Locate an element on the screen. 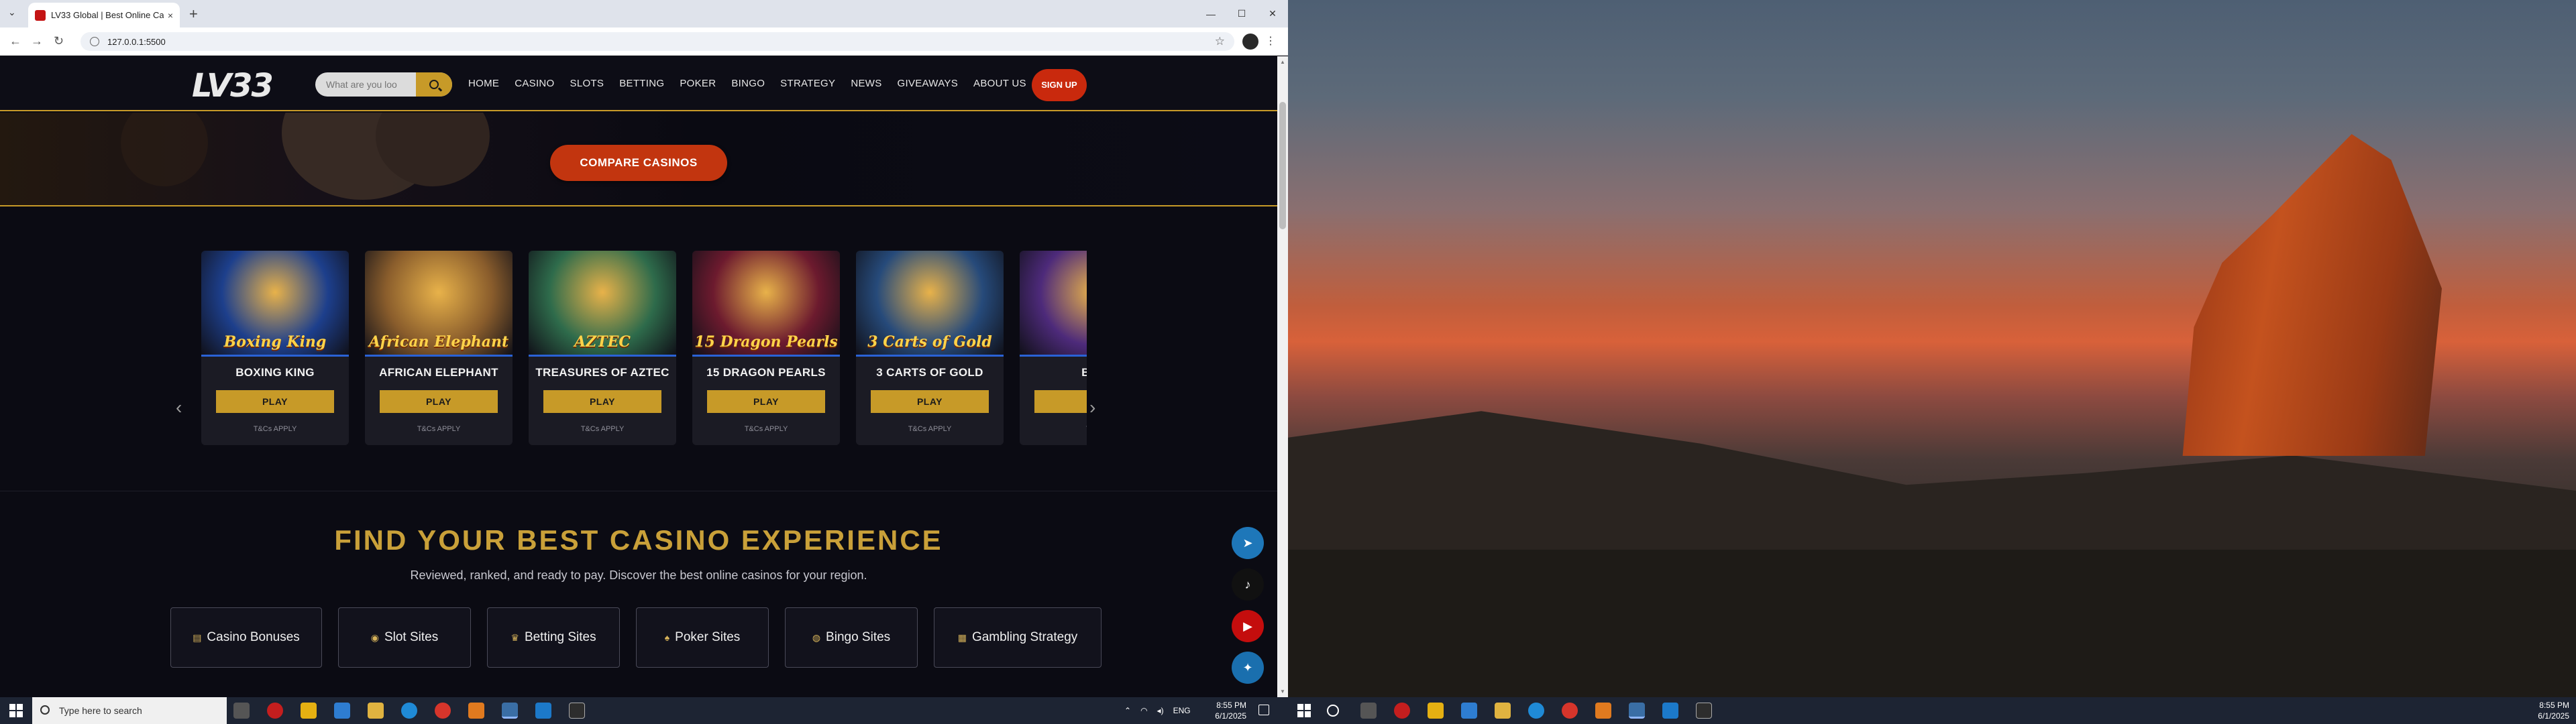 This screenshot has width=2576, height=724. nav-about-us: ABOUT US is located at coordinates (999, 83).